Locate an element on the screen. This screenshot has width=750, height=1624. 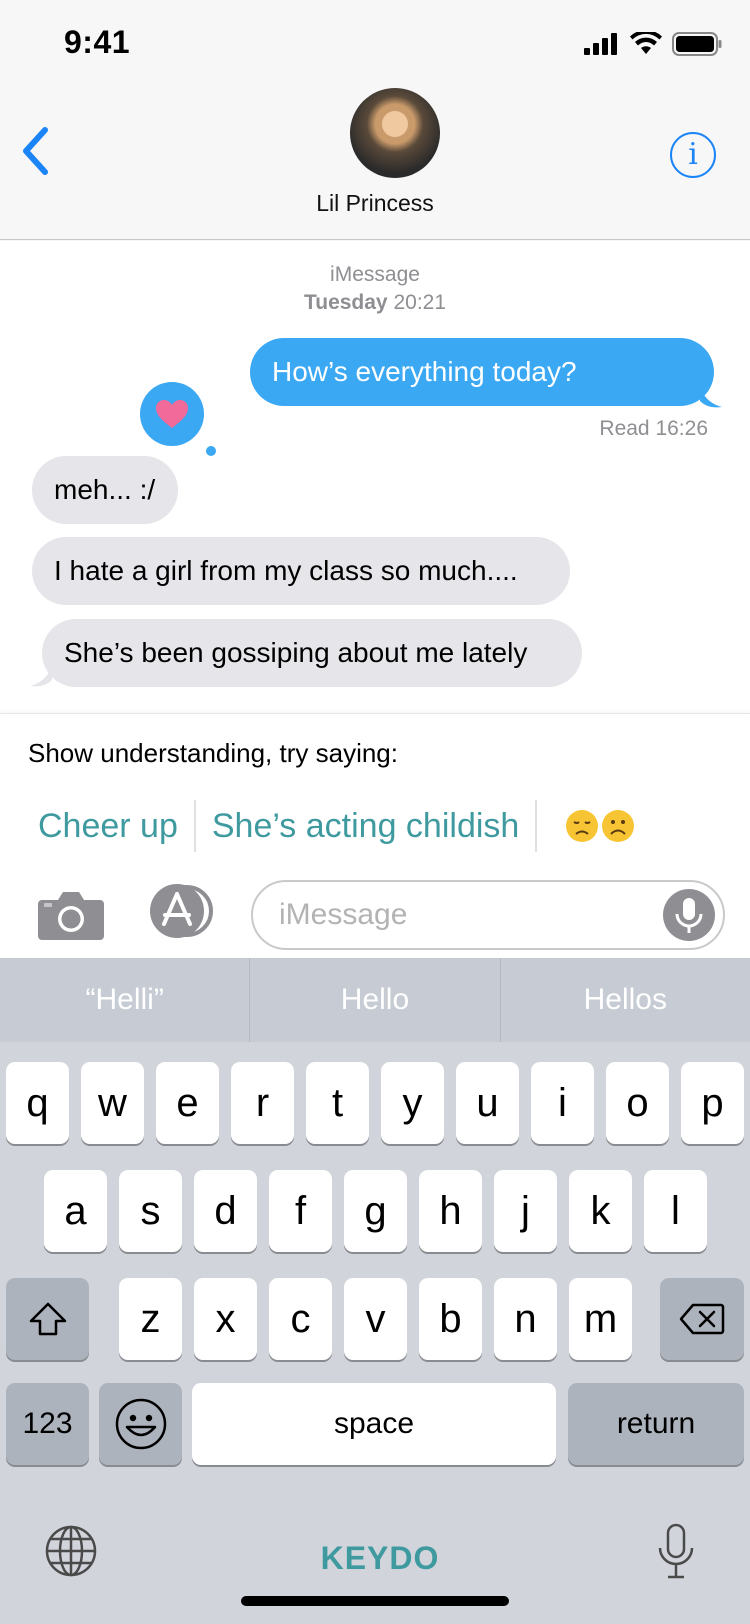
message-timestamp: Tuesday 20:21 is located at coordinates (375, 303).